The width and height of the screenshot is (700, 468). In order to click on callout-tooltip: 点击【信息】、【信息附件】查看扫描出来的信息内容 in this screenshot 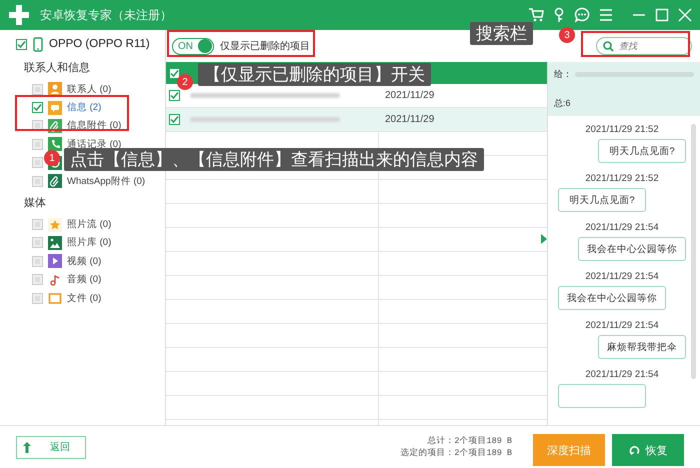, I will do `click(274, 159)`.